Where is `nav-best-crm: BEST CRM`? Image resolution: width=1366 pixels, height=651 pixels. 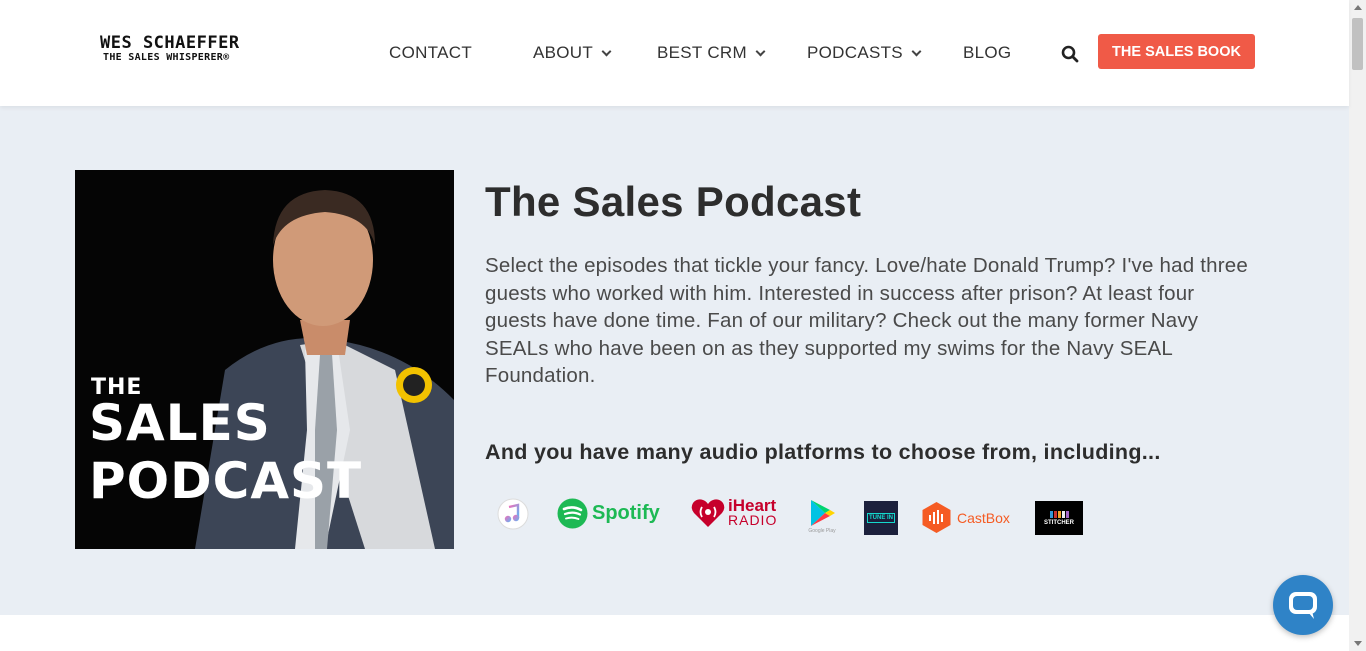
nav-best-crm: BEST CRM is located at coordinates (711, 53).